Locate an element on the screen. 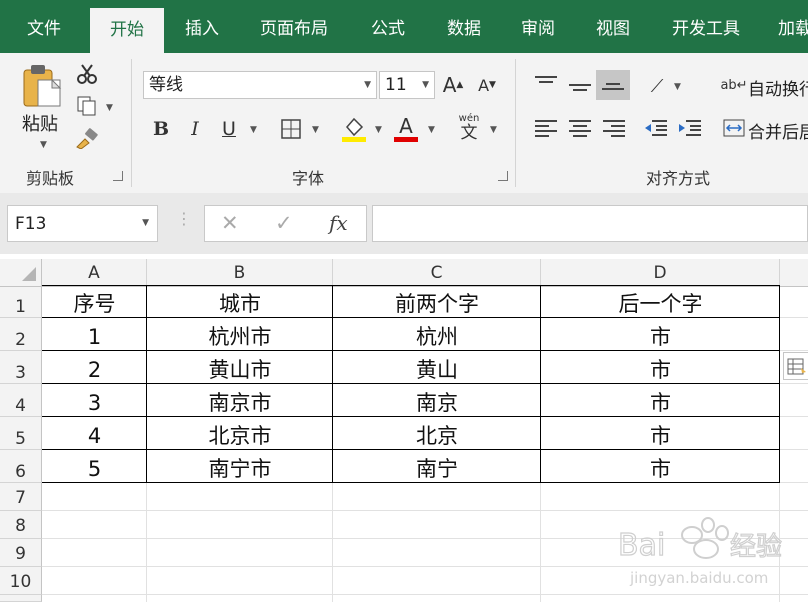 The image size is (808, 602). cell-c3: 黄山 is located at coordinates (437, 367).